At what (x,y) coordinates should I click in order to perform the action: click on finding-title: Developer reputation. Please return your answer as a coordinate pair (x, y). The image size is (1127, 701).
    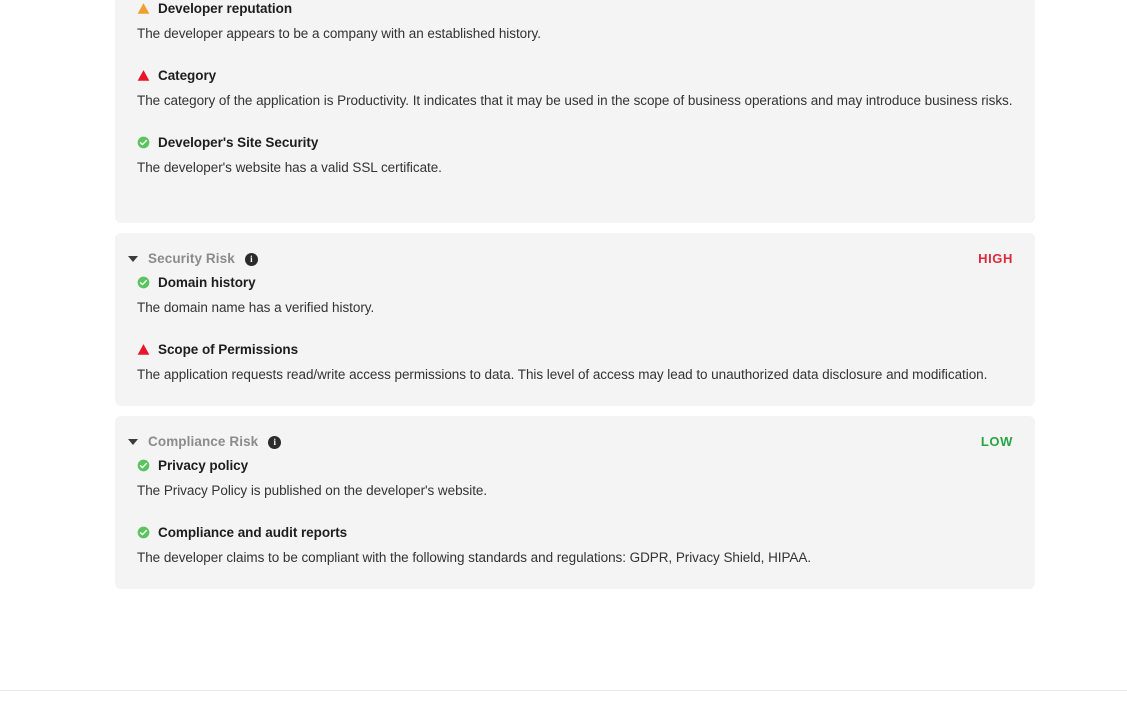
    Looking at the image, I should click on (225, 8).